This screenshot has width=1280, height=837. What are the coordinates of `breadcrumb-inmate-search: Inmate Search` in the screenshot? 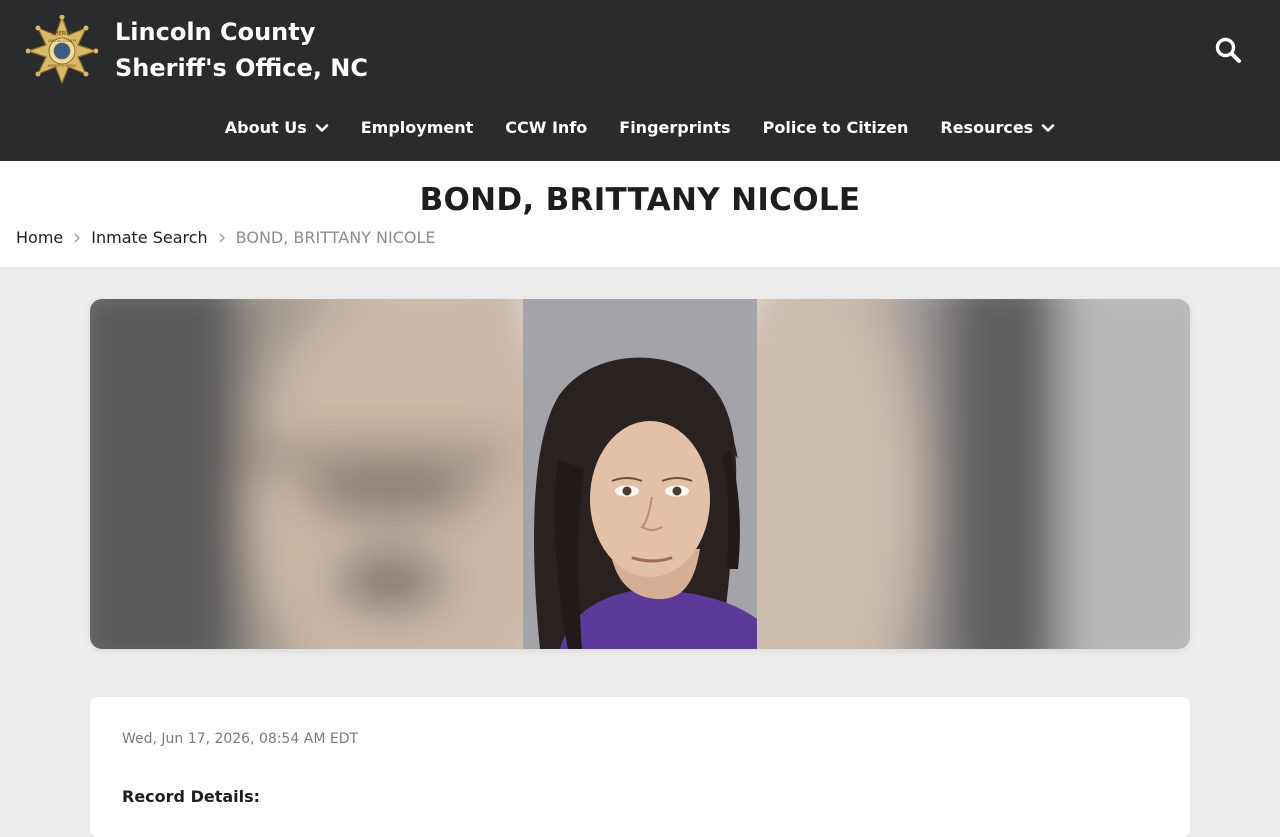 It's located at (149, 237).